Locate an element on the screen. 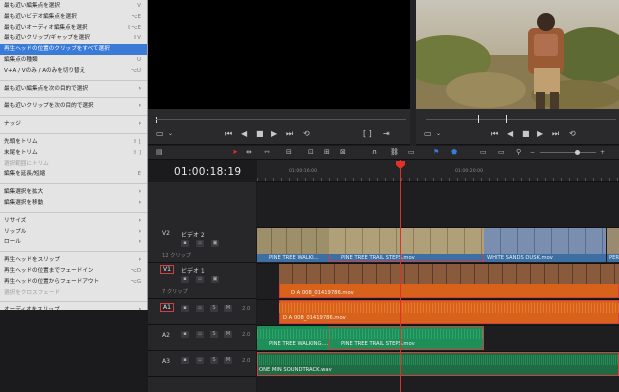 This screenshot has width=619, height=392. track-header-a1: A1 ▪ ▫ S M 2.0 is located at coordinates (202, 312).